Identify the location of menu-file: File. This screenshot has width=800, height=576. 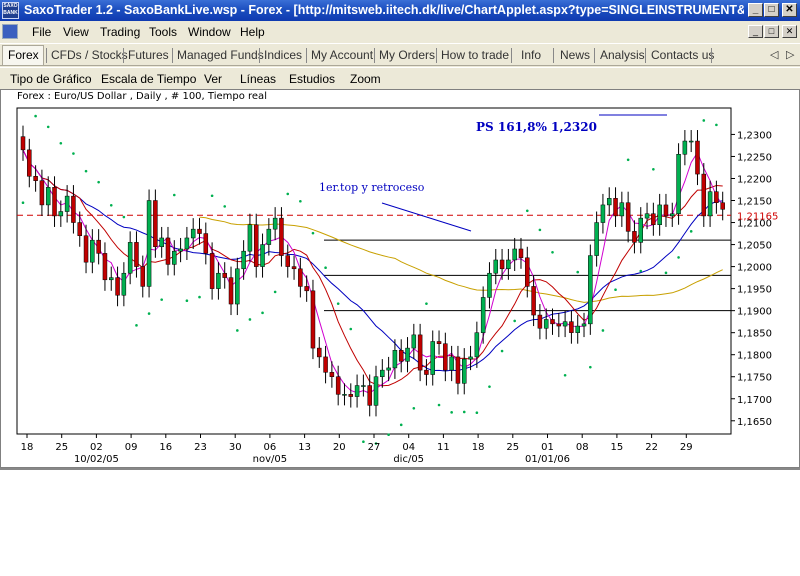
(41, 32).